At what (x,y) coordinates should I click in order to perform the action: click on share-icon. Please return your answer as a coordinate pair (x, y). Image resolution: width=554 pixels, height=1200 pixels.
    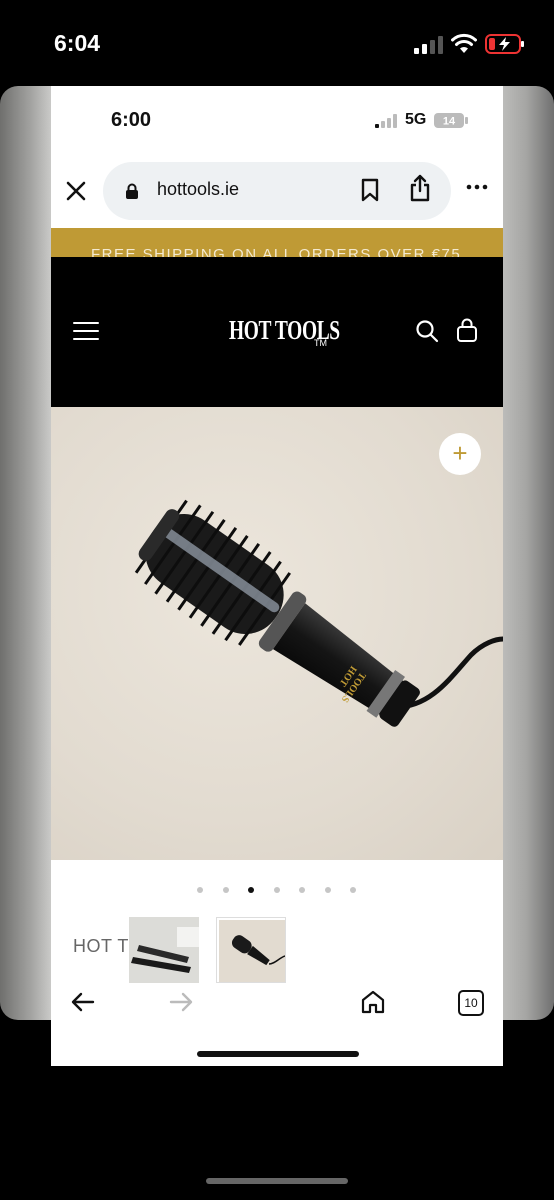
    Looking at the image, I should click on (420, 188).